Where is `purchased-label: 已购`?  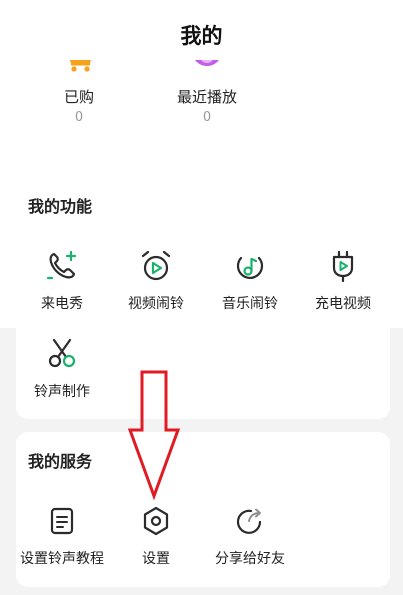 purchased-label: 已购 is located at coordinates (78, 97).